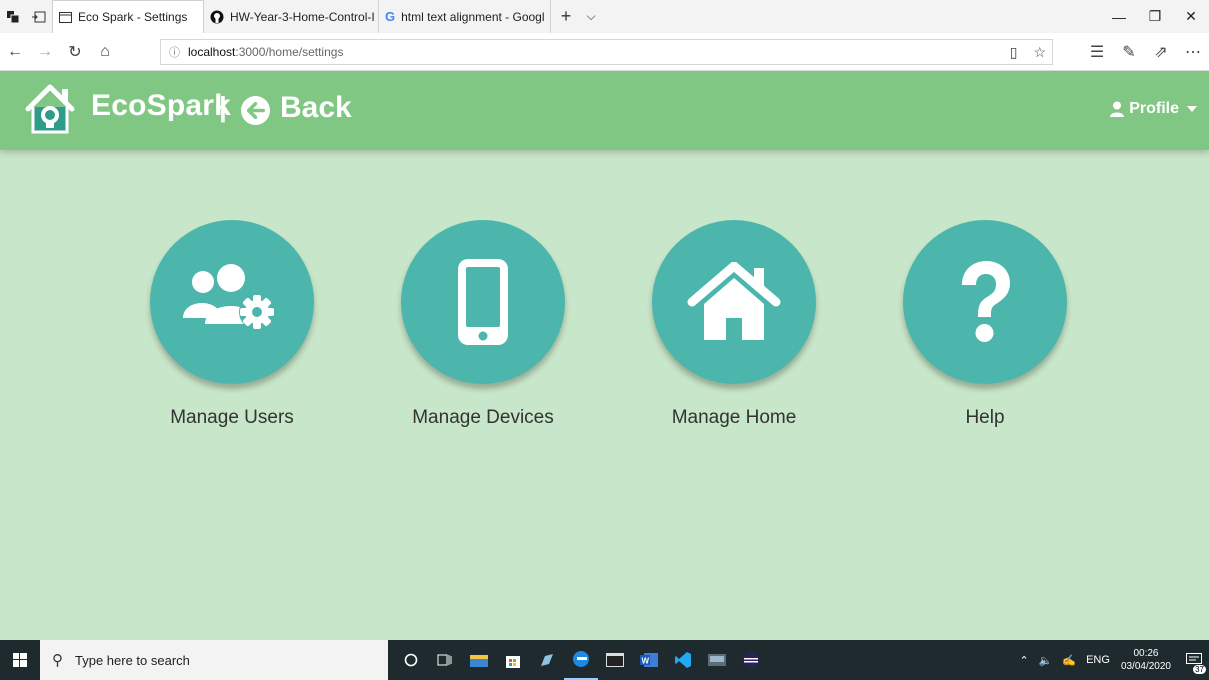 Image resolution: width=1209 pixels, height=680 pixels. I want to click on more-menu-icon: ⋯, so click(1193, 52).